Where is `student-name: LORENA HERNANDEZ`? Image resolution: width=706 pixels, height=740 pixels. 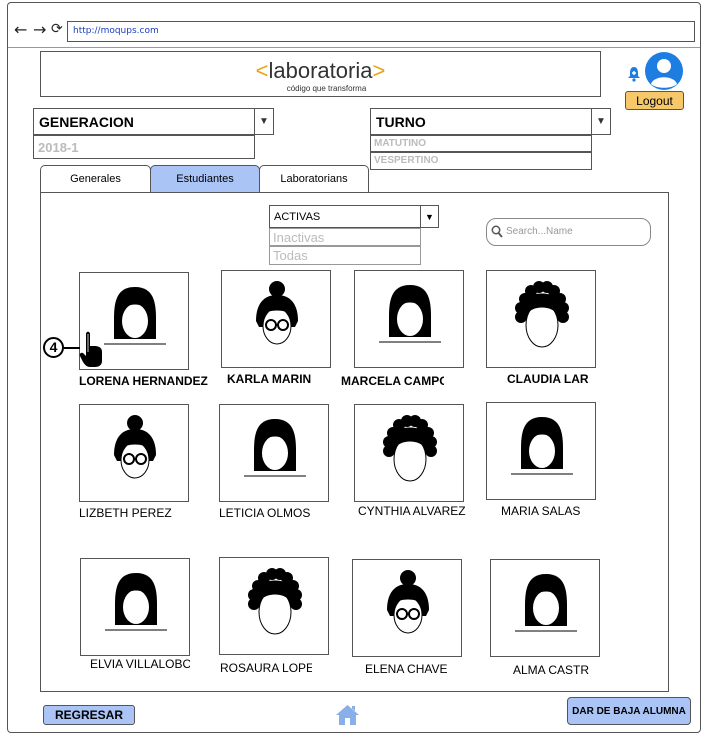 student-name: LORENA HERNANDEZ is located at coordinates (144, 381).